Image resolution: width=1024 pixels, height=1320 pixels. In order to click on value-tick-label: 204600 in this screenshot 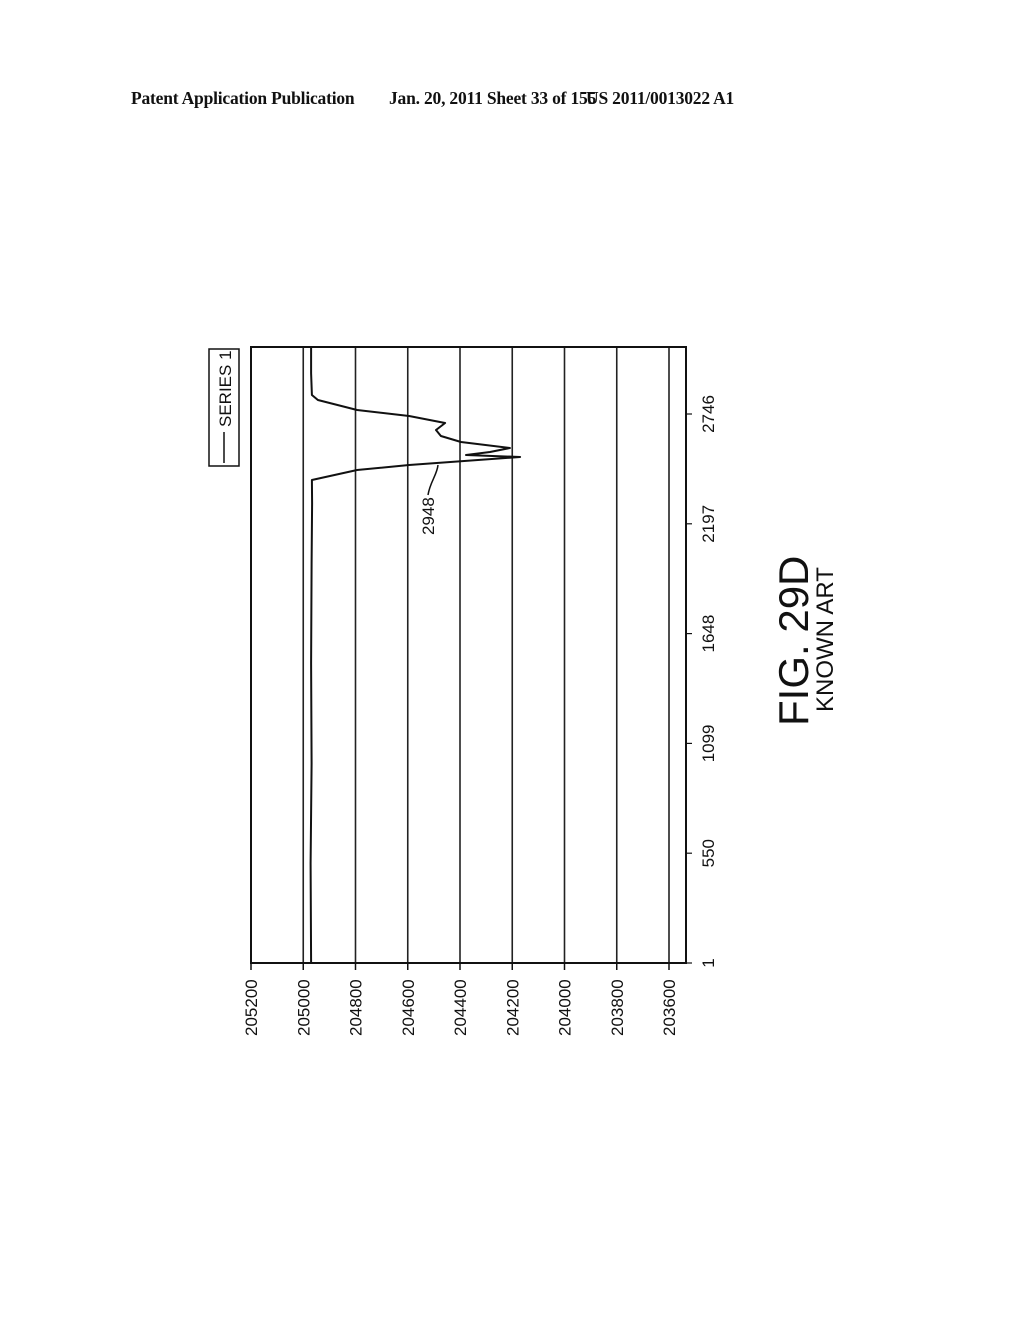, I will do `click(408, 1007)`.